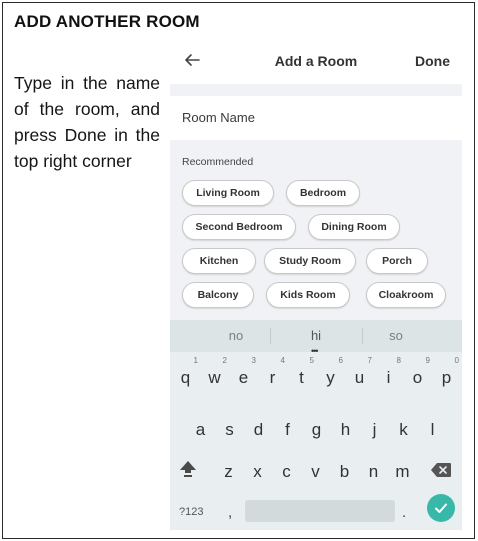  What do you see at coordinates (282, 360) in the screenshot?
I see `key-number-hint: 4` at bounding box center [282, 360].